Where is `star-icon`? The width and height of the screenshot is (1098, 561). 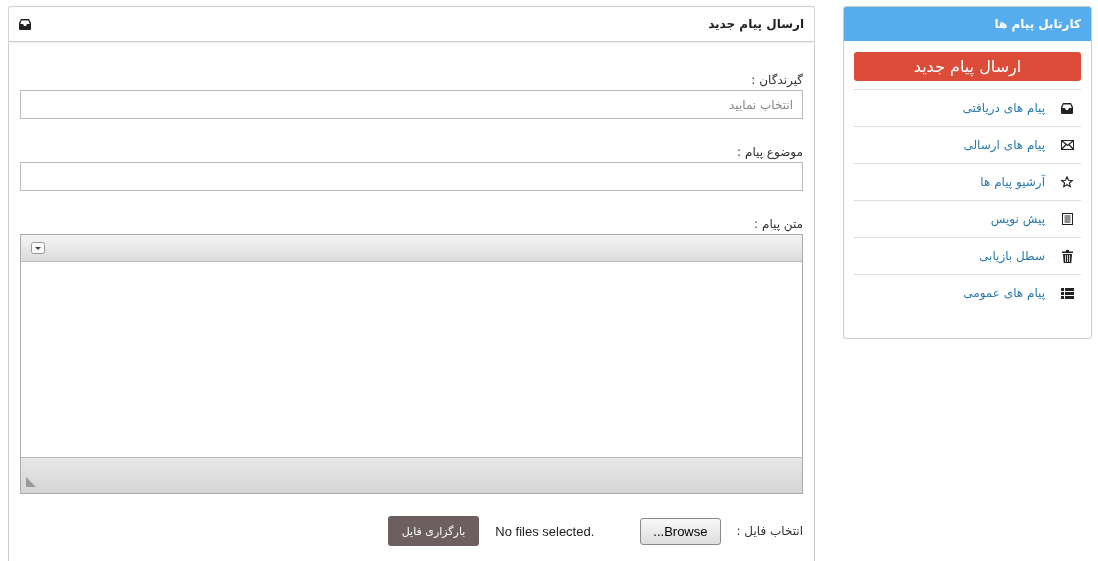
star-icon is located at coordinates (1067, 182).